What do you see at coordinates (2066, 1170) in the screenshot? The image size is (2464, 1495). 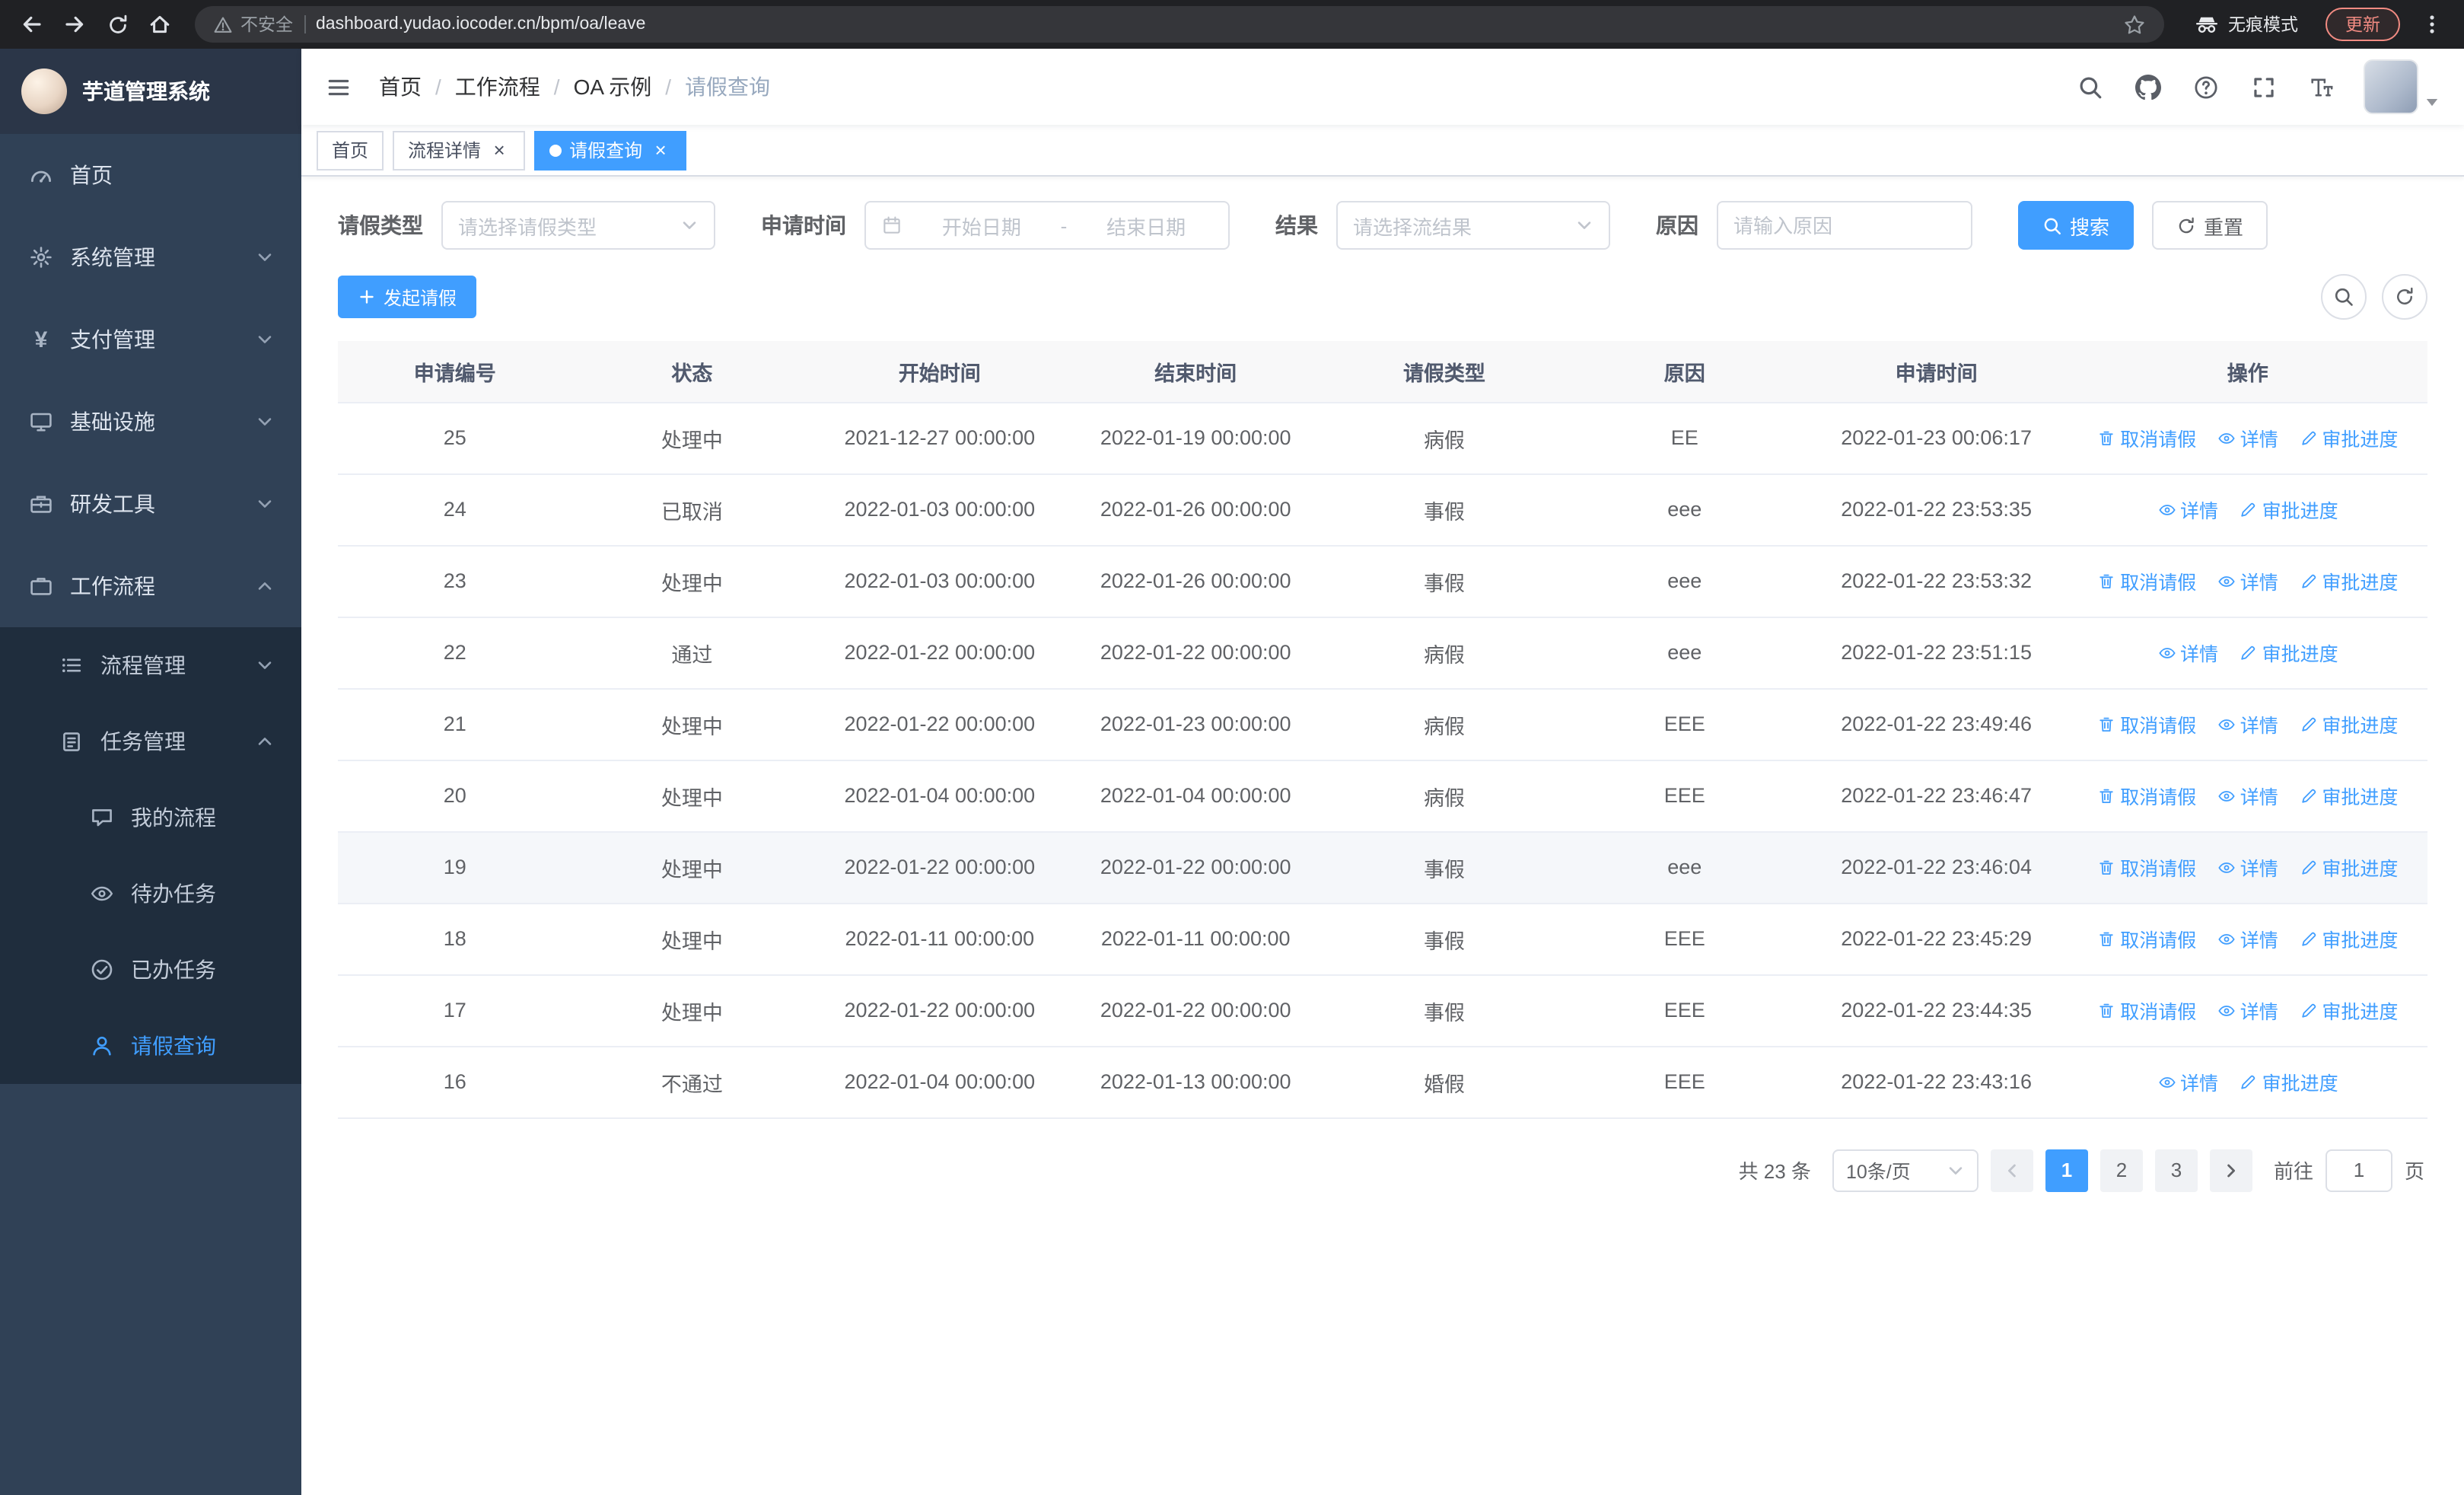 I see `page-button-1: 1` at bounding box center [2066, 1170].